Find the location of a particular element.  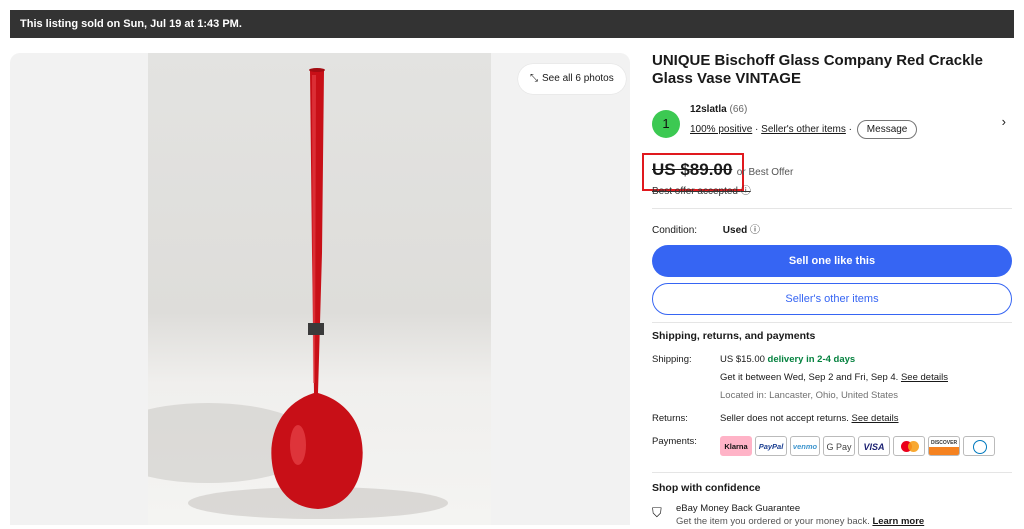

price: US $89.00 is located at coordinates (692, 169).